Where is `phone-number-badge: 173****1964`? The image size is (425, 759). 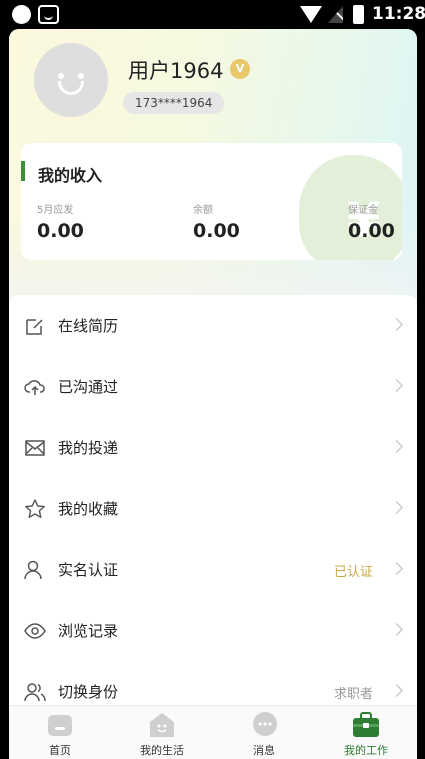
phone-number-badge: 173****1964 is located at coordinates (174, 103).